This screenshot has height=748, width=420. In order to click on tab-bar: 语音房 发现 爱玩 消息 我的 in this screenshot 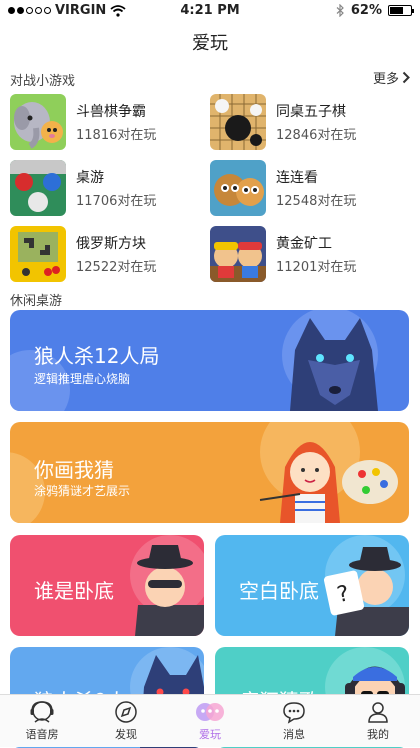, I will do `click(210, 720)`.